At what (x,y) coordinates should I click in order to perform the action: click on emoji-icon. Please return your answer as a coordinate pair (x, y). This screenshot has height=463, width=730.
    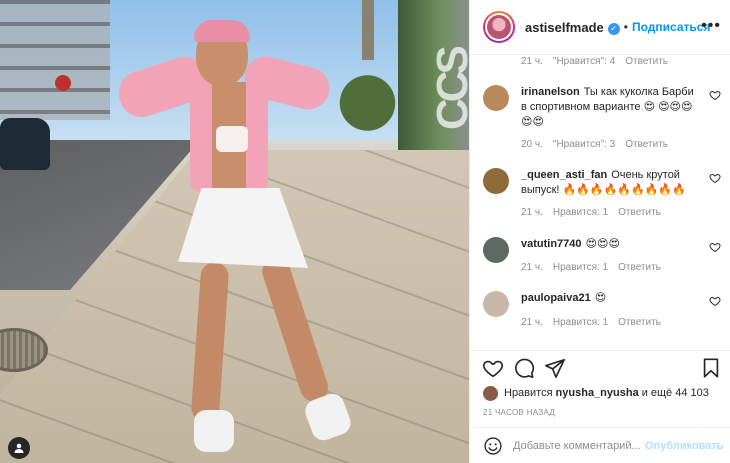
    Looking at the image, I should click on (493, 446).